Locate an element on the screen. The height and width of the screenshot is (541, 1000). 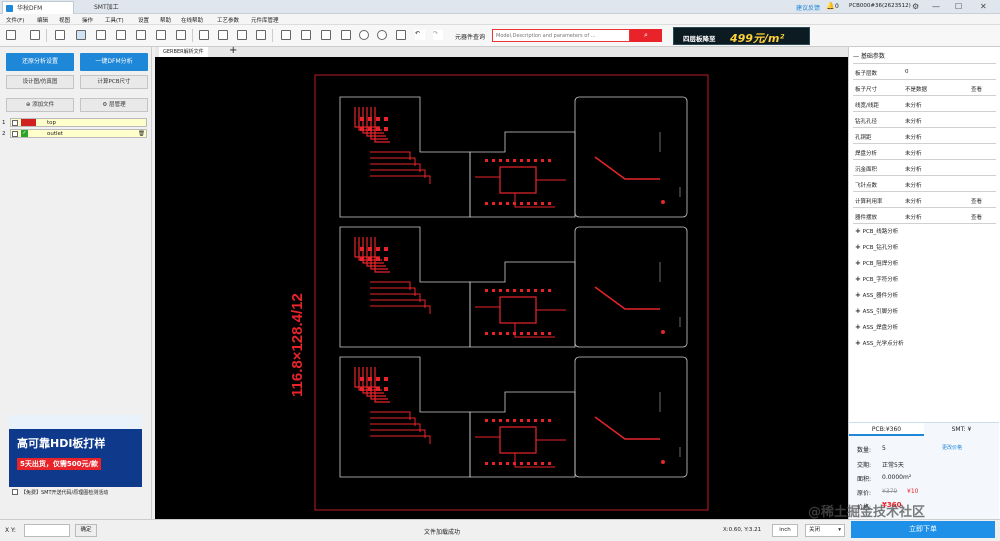
analysis-section: + ASS_焊盘分析 is located at coordinates (876, 327).